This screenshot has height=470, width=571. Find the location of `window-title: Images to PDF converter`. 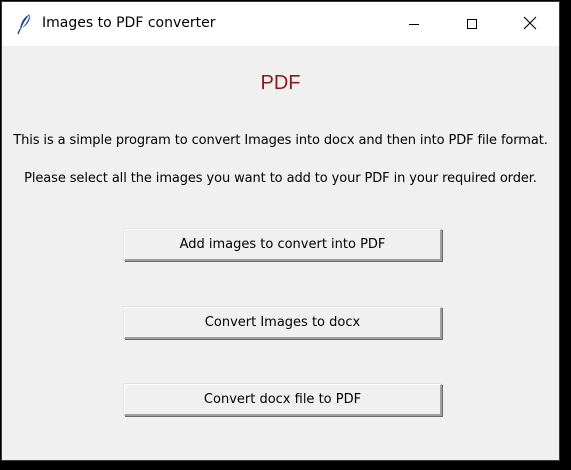

window-title: Images to PDF converter is located at coordinates (129, 23).